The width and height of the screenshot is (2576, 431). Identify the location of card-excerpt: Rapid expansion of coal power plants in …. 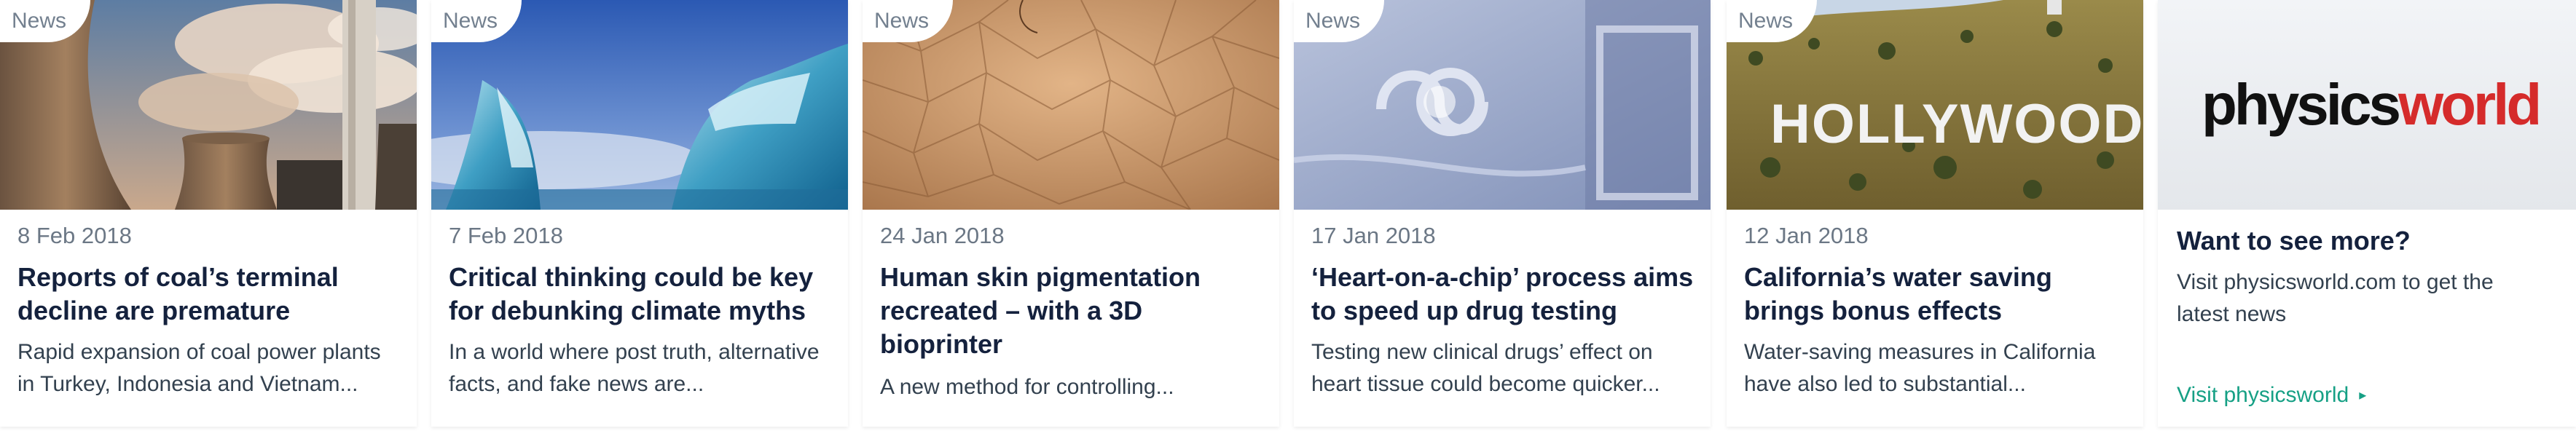
(199, 368).